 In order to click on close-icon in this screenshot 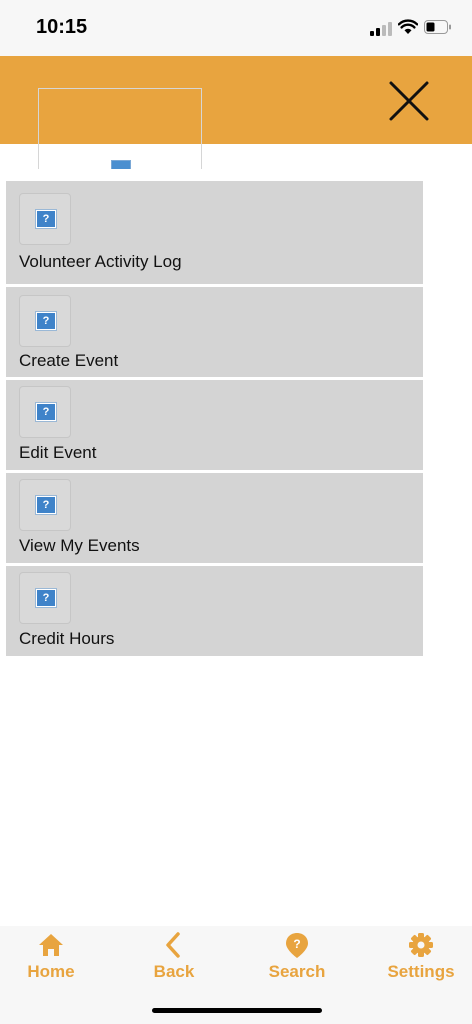, I will do `click(409, 101)`.